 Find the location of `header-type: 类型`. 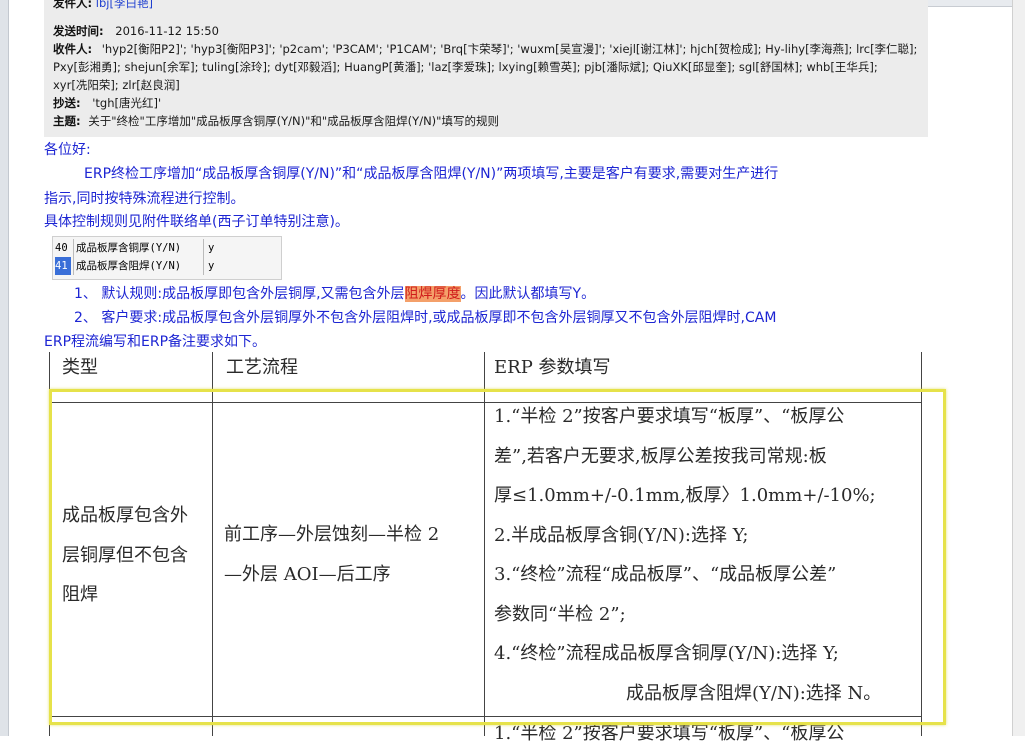

header-type: 类型 is located at coordinates (80, 367).